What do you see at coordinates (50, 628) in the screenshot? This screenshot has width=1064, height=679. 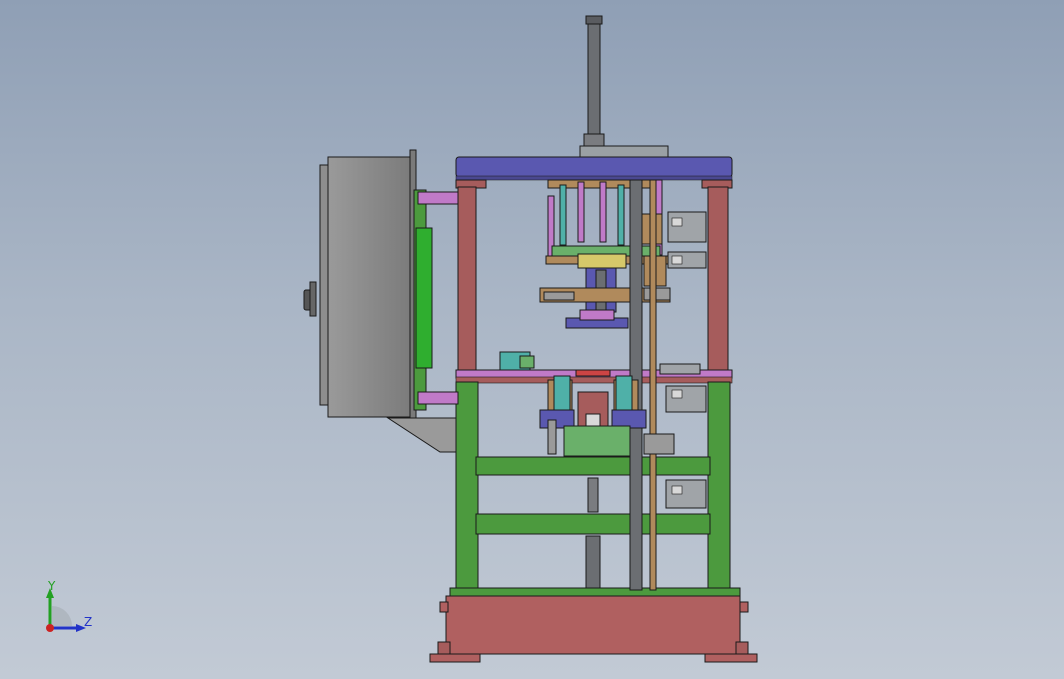 I see `triad-origin` at bounding box center [50, 628].